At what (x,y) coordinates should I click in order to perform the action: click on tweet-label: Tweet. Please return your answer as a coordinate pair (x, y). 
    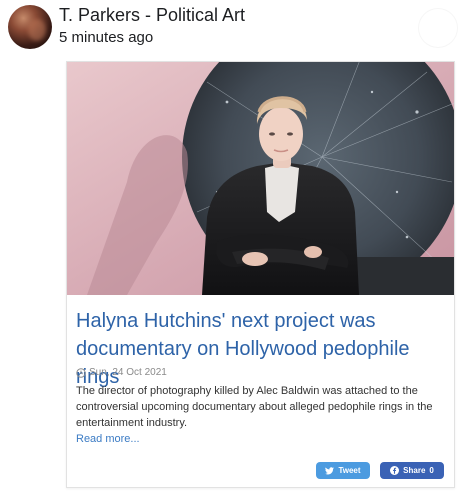
    Looking at the image, I should click on (349, 470).